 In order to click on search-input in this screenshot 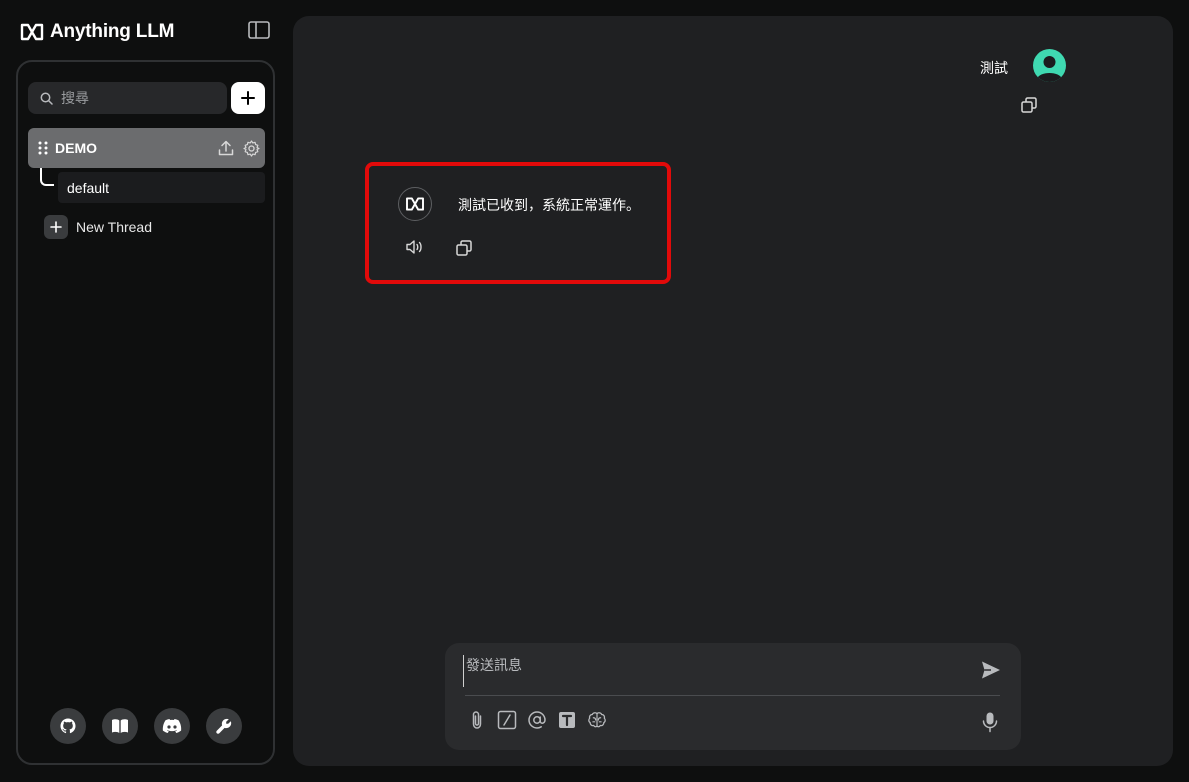, I will do `click(136, 98)`.